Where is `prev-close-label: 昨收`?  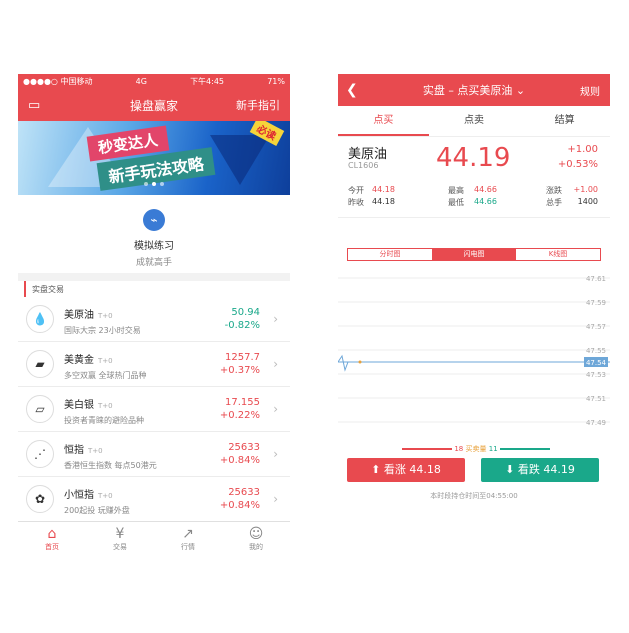
prev-close-label: 昨收 is located at coordinates (356, 202).